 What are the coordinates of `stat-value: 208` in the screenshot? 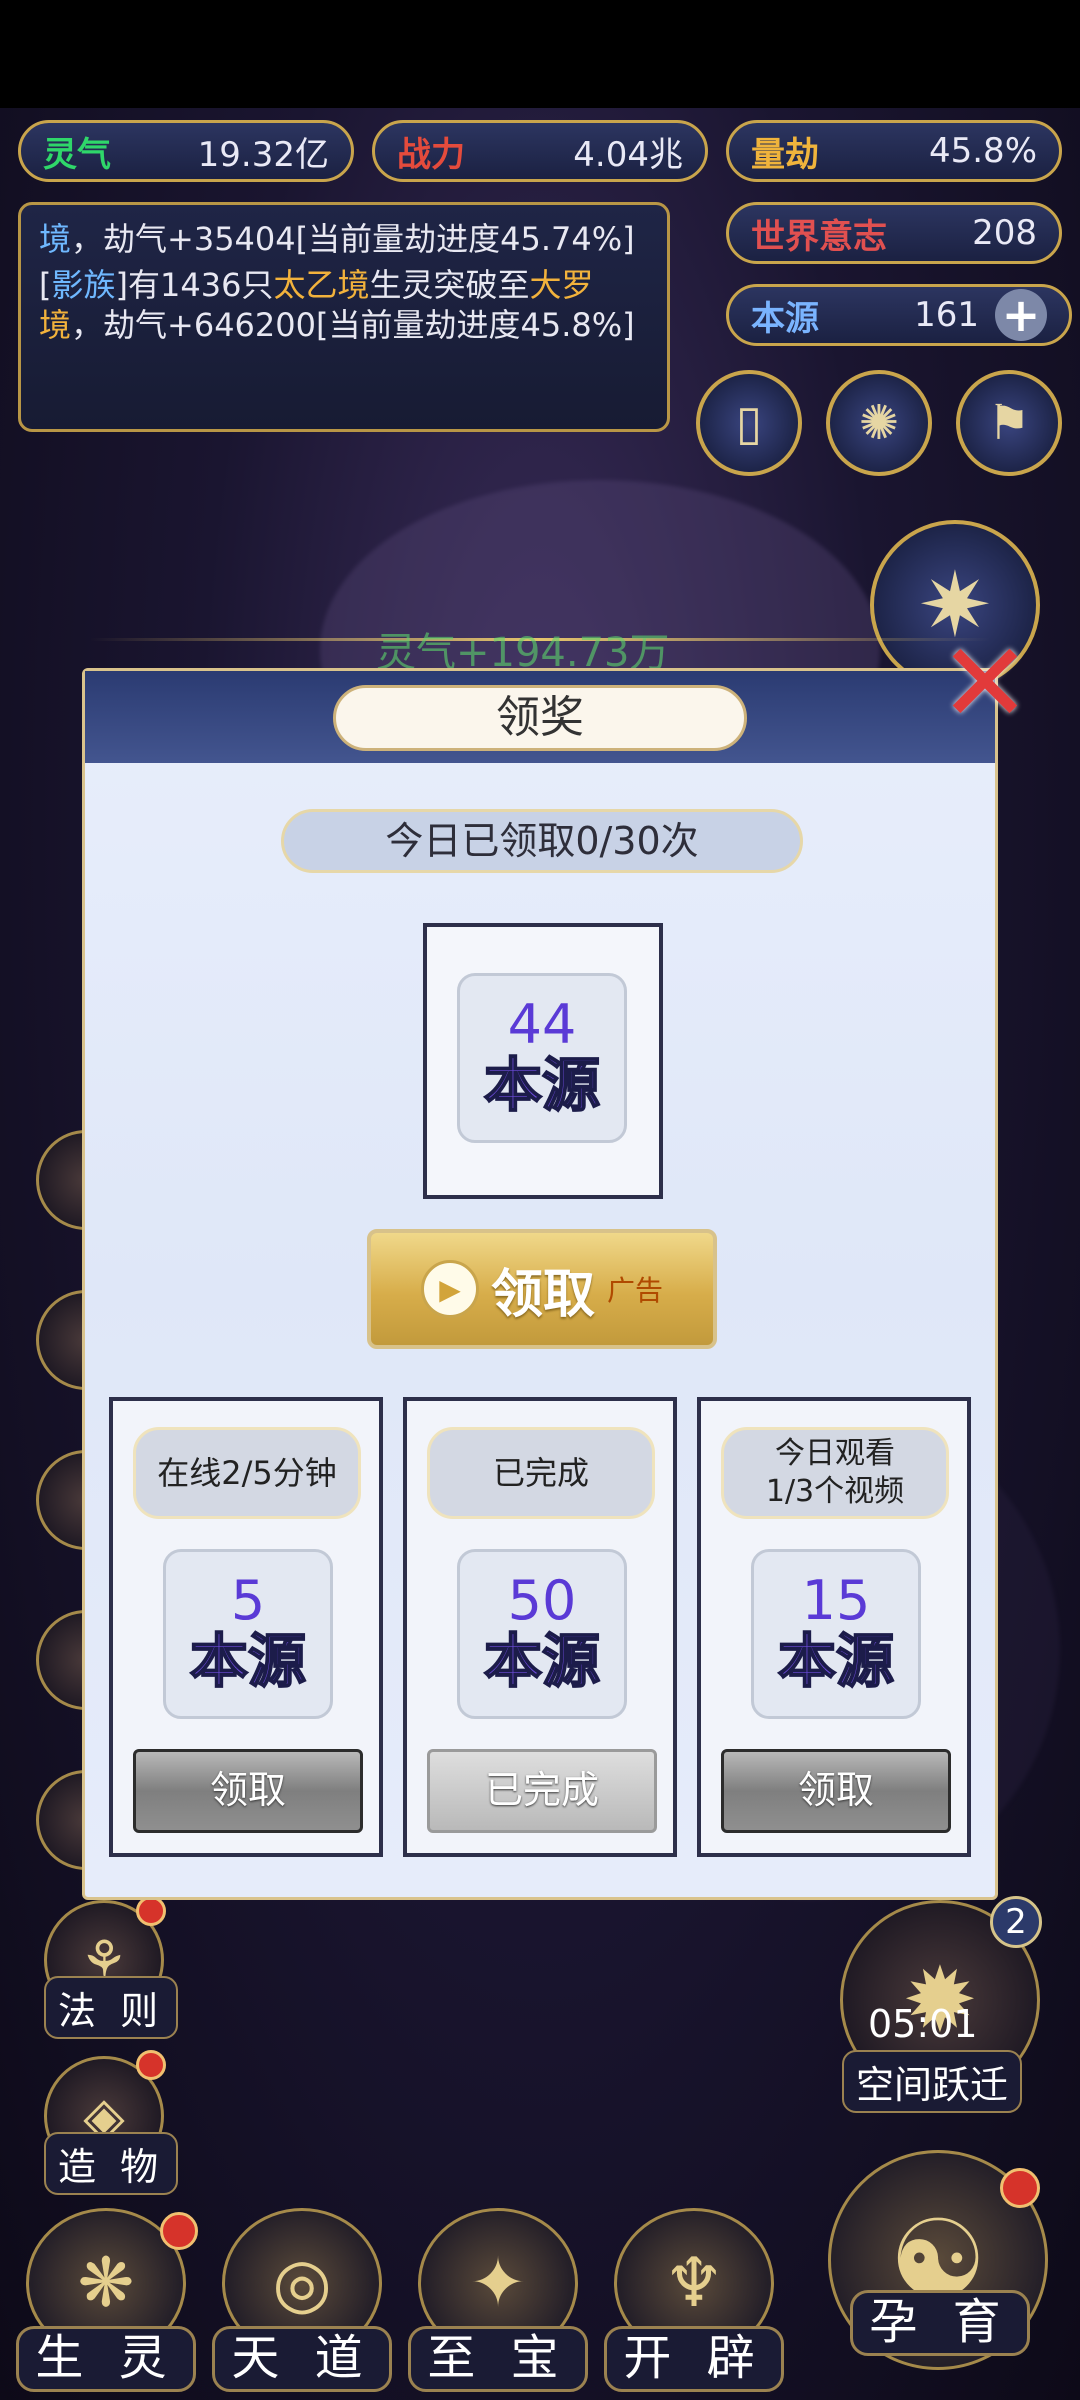 It's located at (1004, 233).